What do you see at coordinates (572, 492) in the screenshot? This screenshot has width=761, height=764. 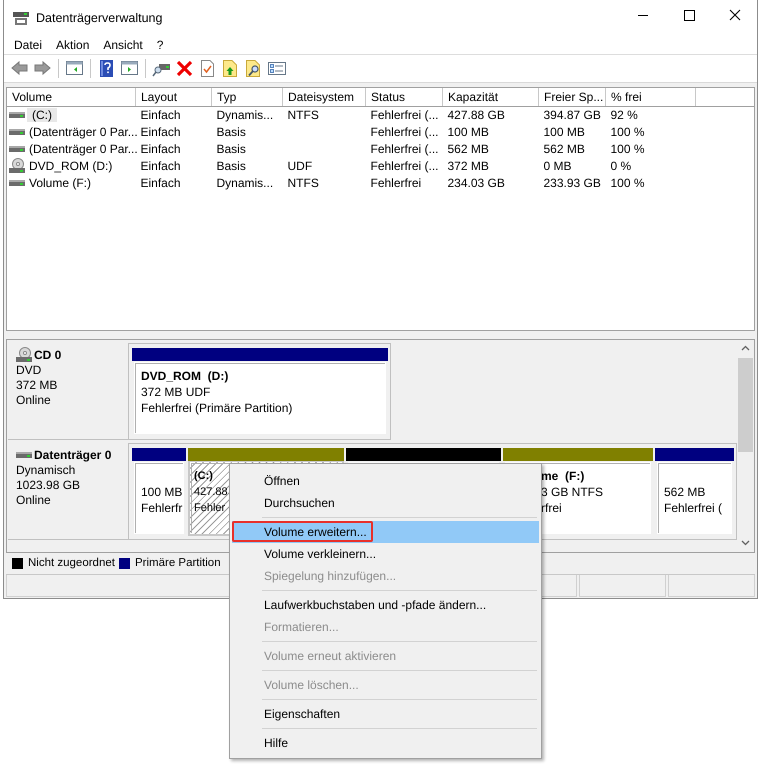 I see `partition-info: 3 GB NTFS` at bounding box center [572, 492].